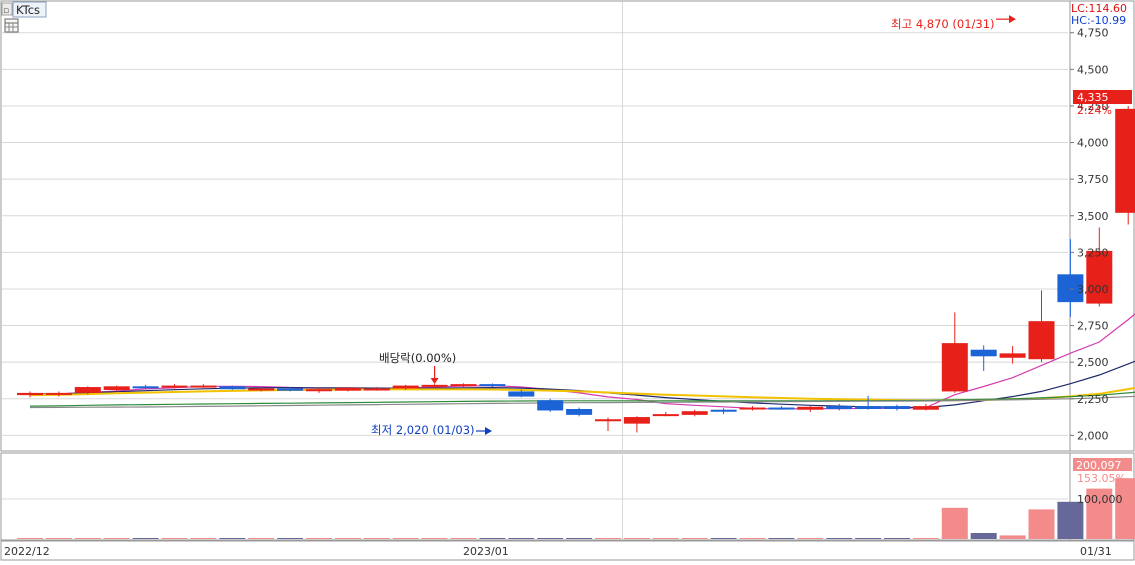  What do you see at coordinates (1093, 97) in the screenshot?
I see `current-price-label: 4,335` at bounding box center [1093, 97].